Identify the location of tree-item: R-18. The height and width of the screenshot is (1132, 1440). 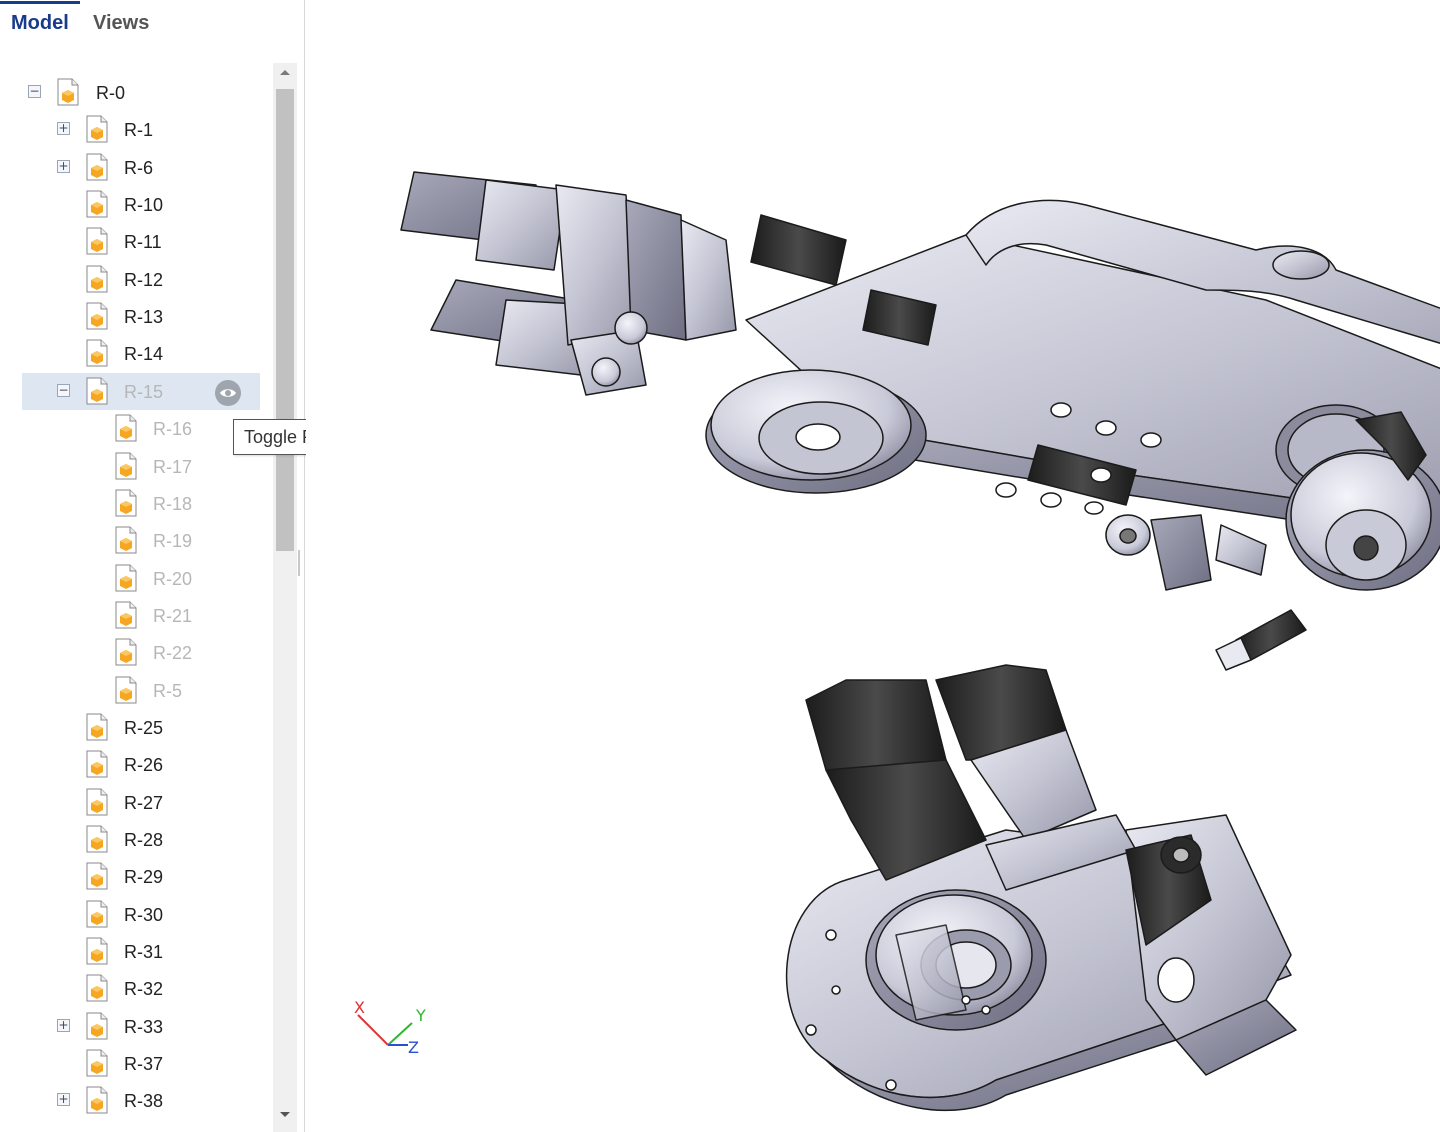
(136, 503).